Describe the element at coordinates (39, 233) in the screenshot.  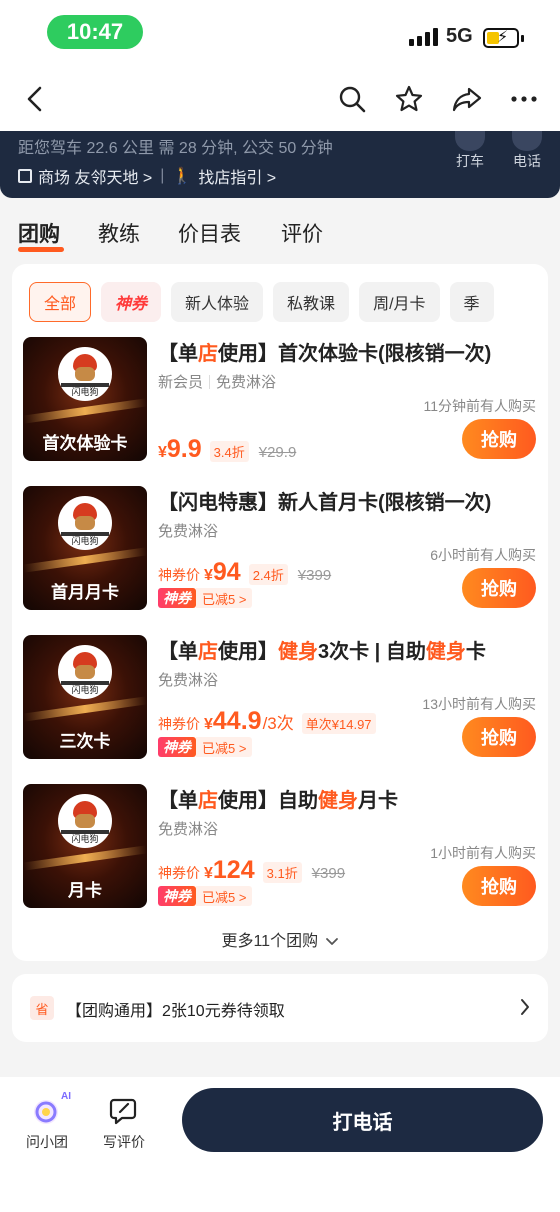
I see `tab-groupbuy: 团购` at that location.